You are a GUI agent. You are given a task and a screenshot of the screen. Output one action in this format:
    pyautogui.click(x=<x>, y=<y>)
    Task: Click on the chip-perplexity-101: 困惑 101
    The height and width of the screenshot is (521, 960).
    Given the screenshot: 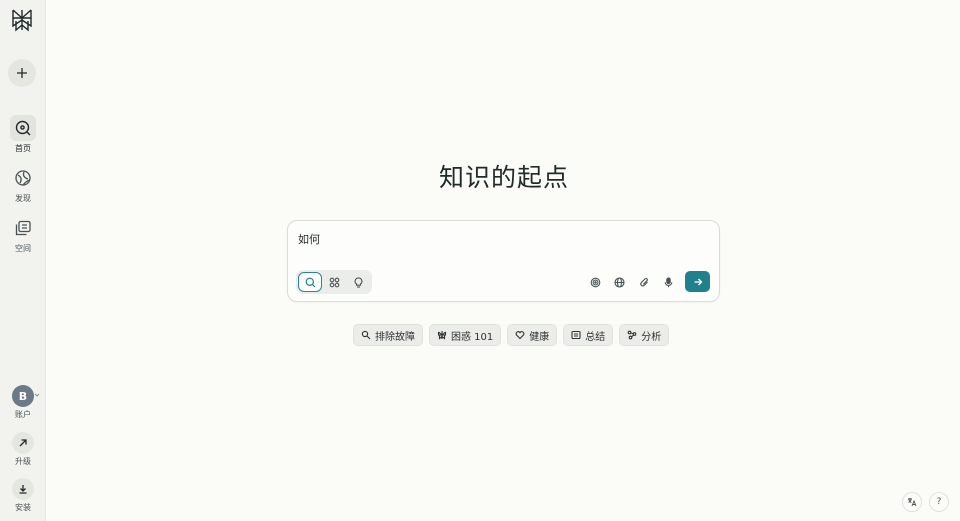 What is the action you would take?
    pyautogui.click(x=465, y=335)
    